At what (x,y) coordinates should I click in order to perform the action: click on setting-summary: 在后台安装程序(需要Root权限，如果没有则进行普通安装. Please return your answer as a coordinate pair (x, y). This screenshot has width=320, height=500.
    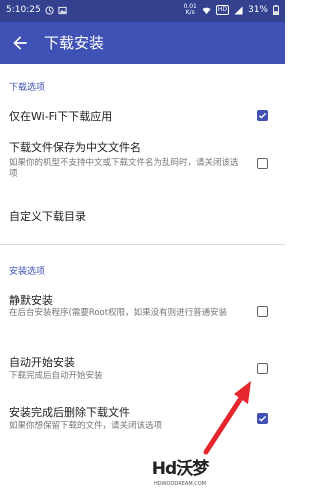
    Looking at the image, I should click on (118, 313).